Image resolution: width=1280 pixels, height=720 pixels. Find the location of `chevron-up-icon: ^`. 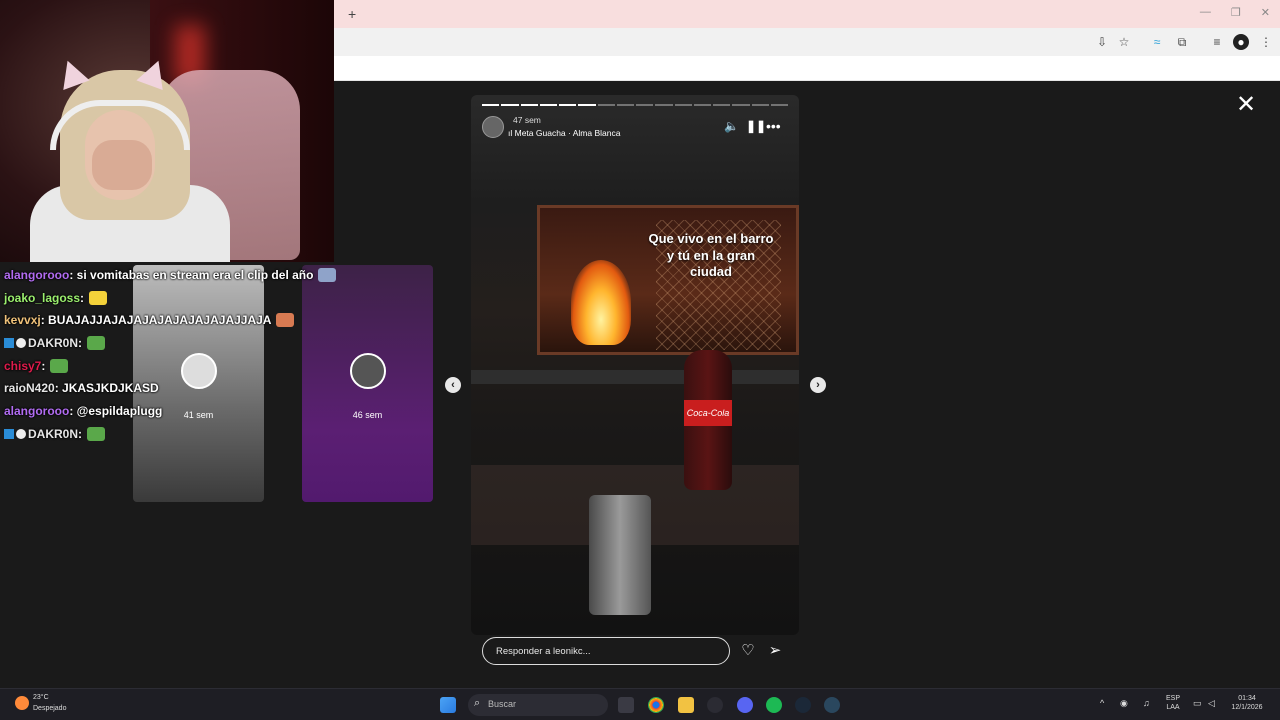

chevron-up-icon: ^ is located at coordinates (1102, 703).